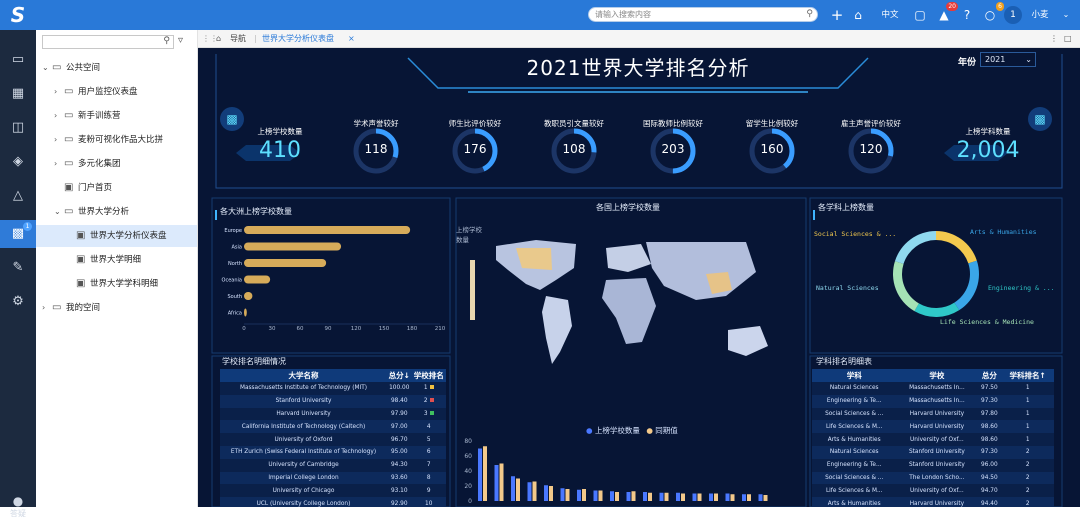 The height and width of the screenshot is (519, 1080). Describe the element at coordinates (116, 260) in the screenshot. I see `tree-item: ▣ 世界大学明细` at that location.